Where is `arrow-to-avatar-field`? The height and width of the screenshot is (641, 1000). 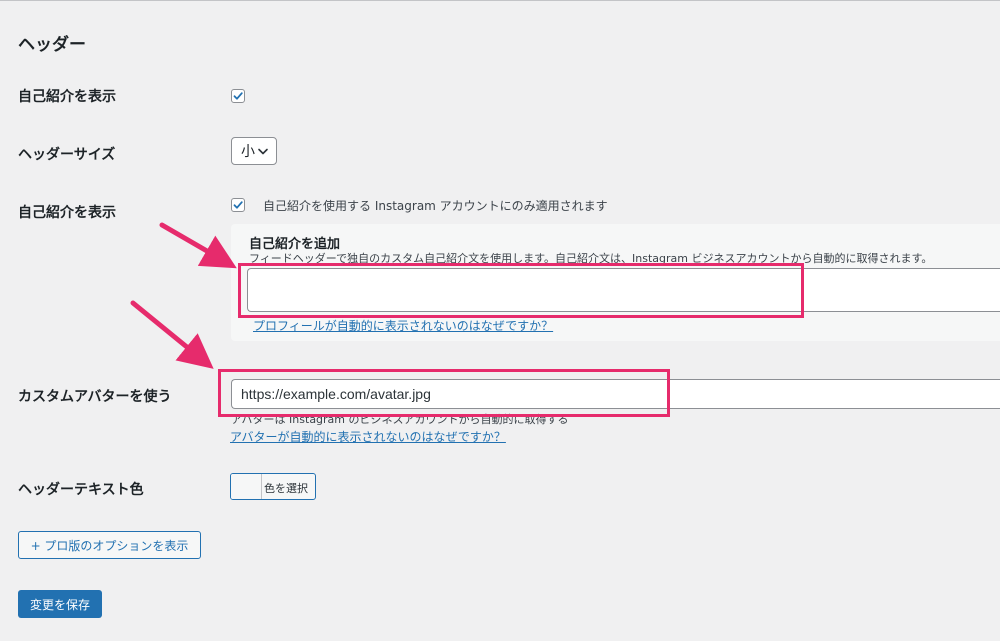 arrow-to-avatar-field is located at coordinates (172, 334).